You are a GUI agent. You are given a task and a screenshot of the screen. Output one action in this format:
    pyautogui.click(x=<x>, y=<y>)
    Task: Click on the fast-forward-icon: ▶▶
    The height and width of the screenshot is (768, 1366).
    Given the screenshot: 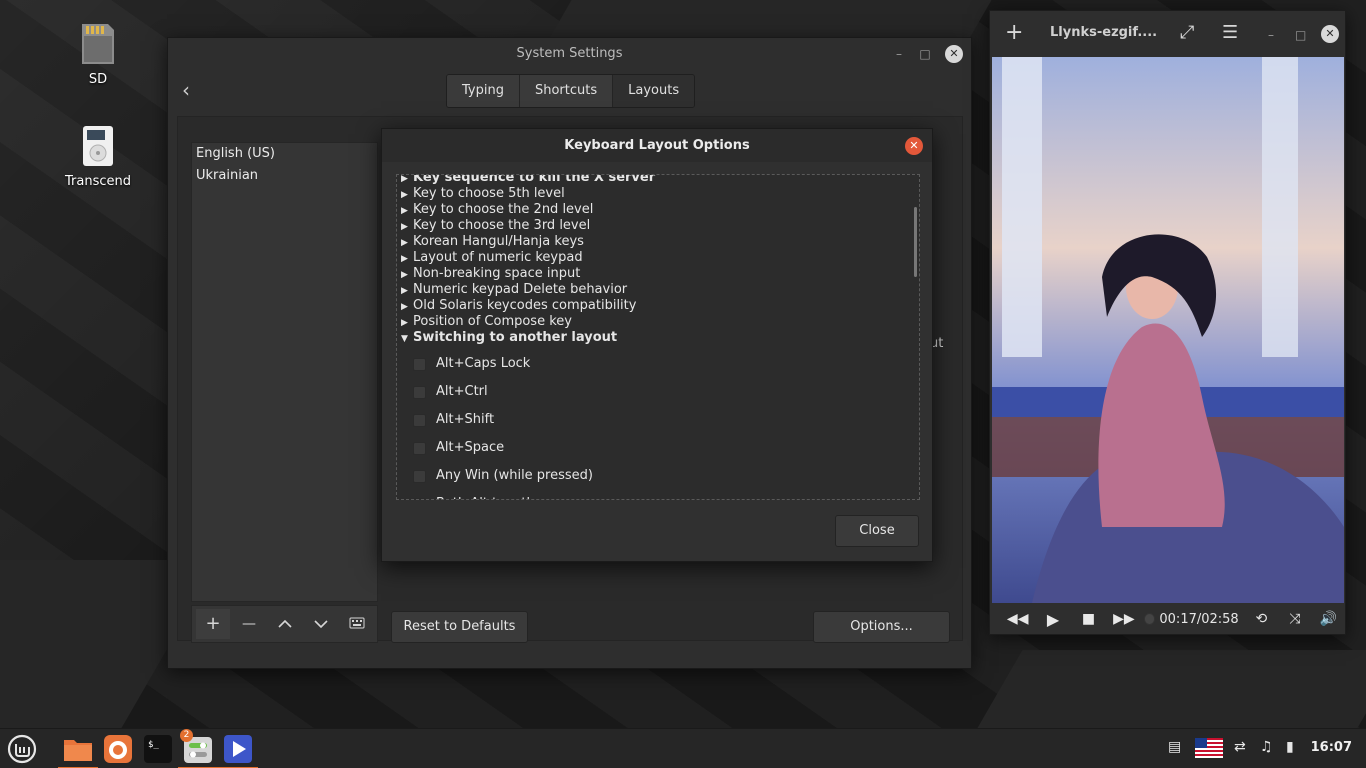 What is the action you would take?
    pyautogui.click(x=1123, y=619)
    